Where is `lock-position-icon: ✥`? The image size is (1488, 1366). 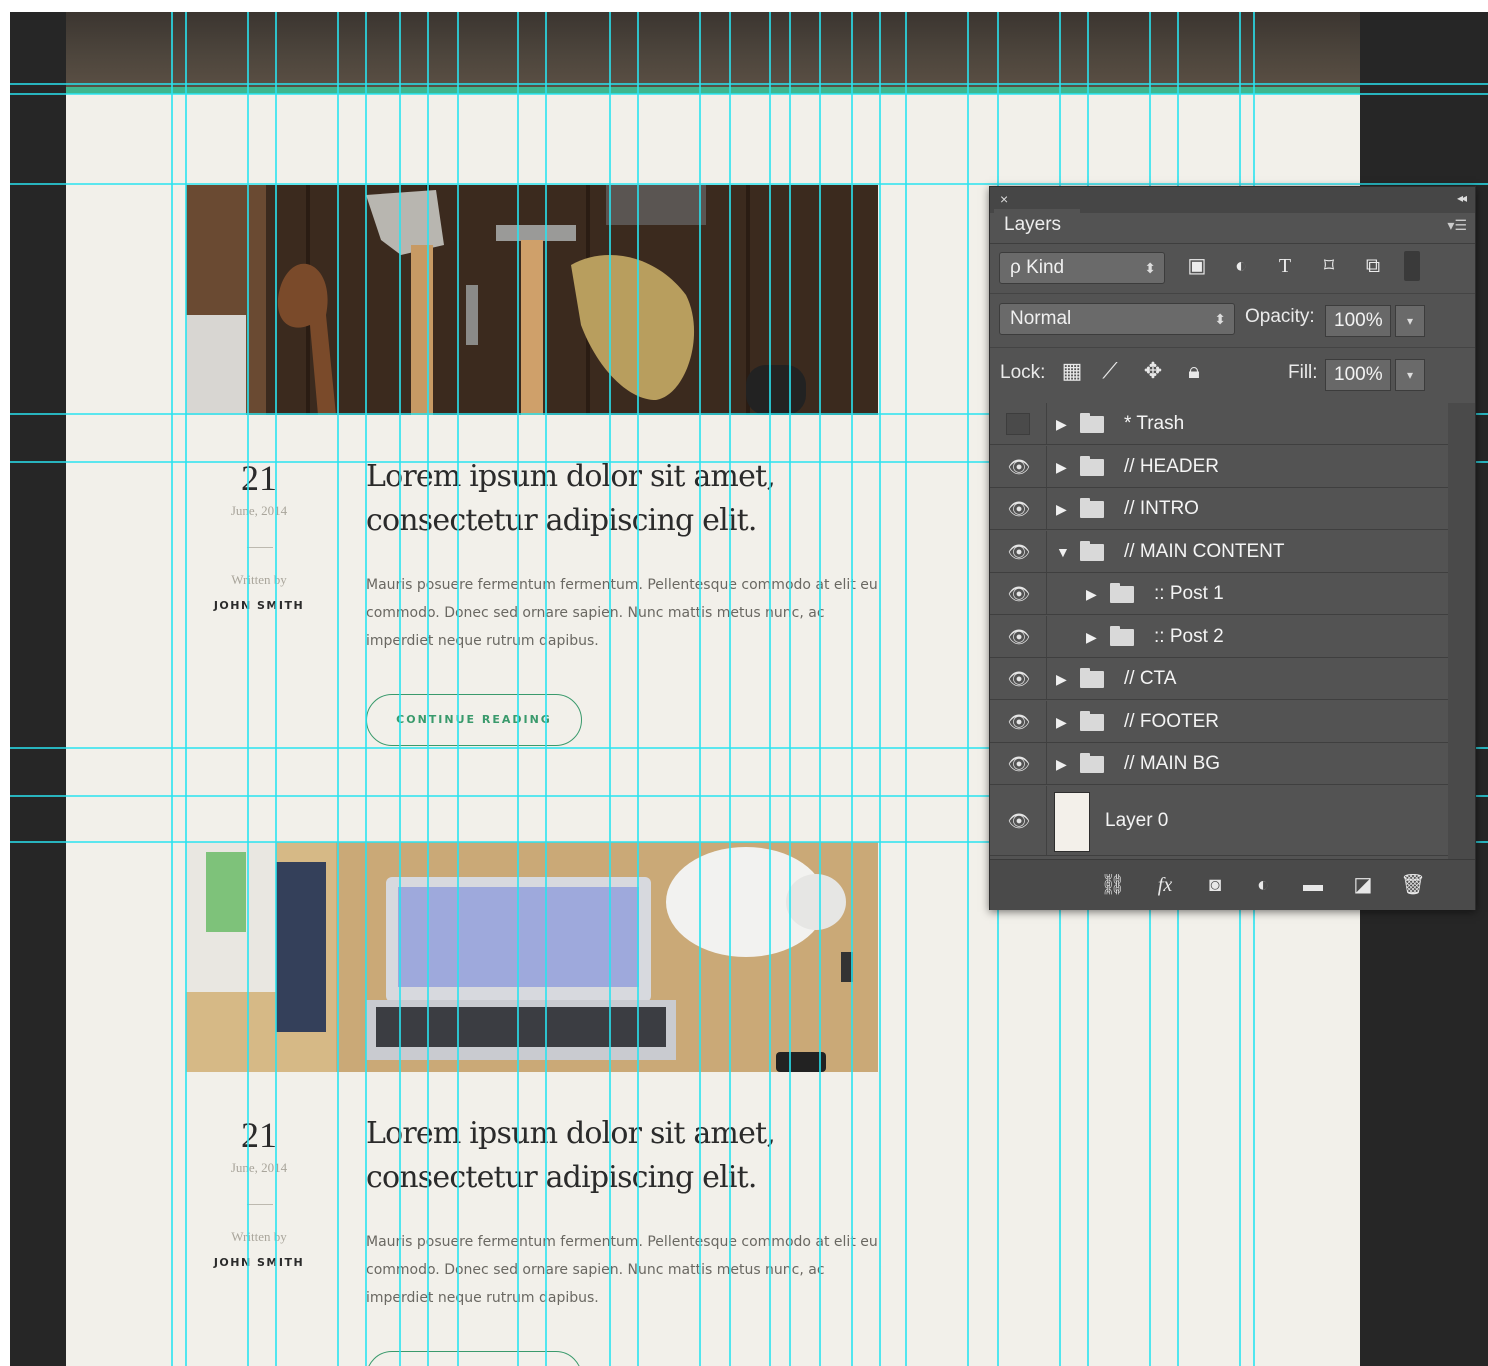
lock-position-icon: ✥ is located at coordinates (1153, 371).